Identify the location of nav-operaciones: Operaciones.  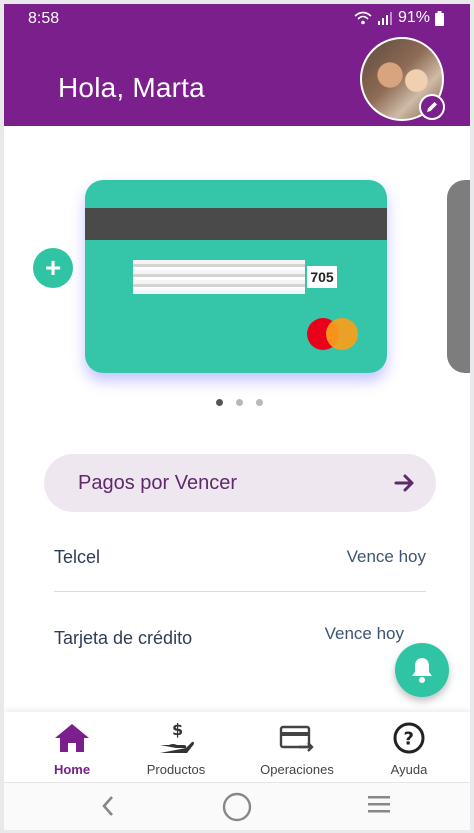
(297, 748).